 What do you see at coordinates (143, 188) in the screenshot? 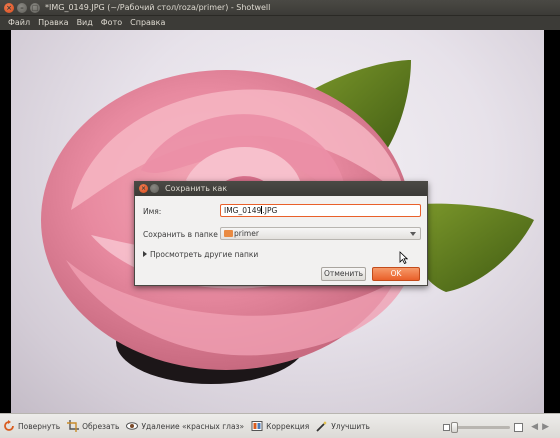
I see `dialog-close-icon: ×` at bounding box center [143, 188].